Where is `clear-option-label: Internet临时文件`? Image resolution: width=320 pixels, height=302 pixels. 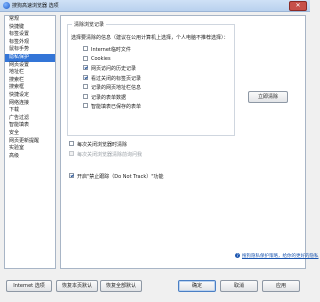 clear-option-label: Internet临时文件 is located at coordinates (111, 50).